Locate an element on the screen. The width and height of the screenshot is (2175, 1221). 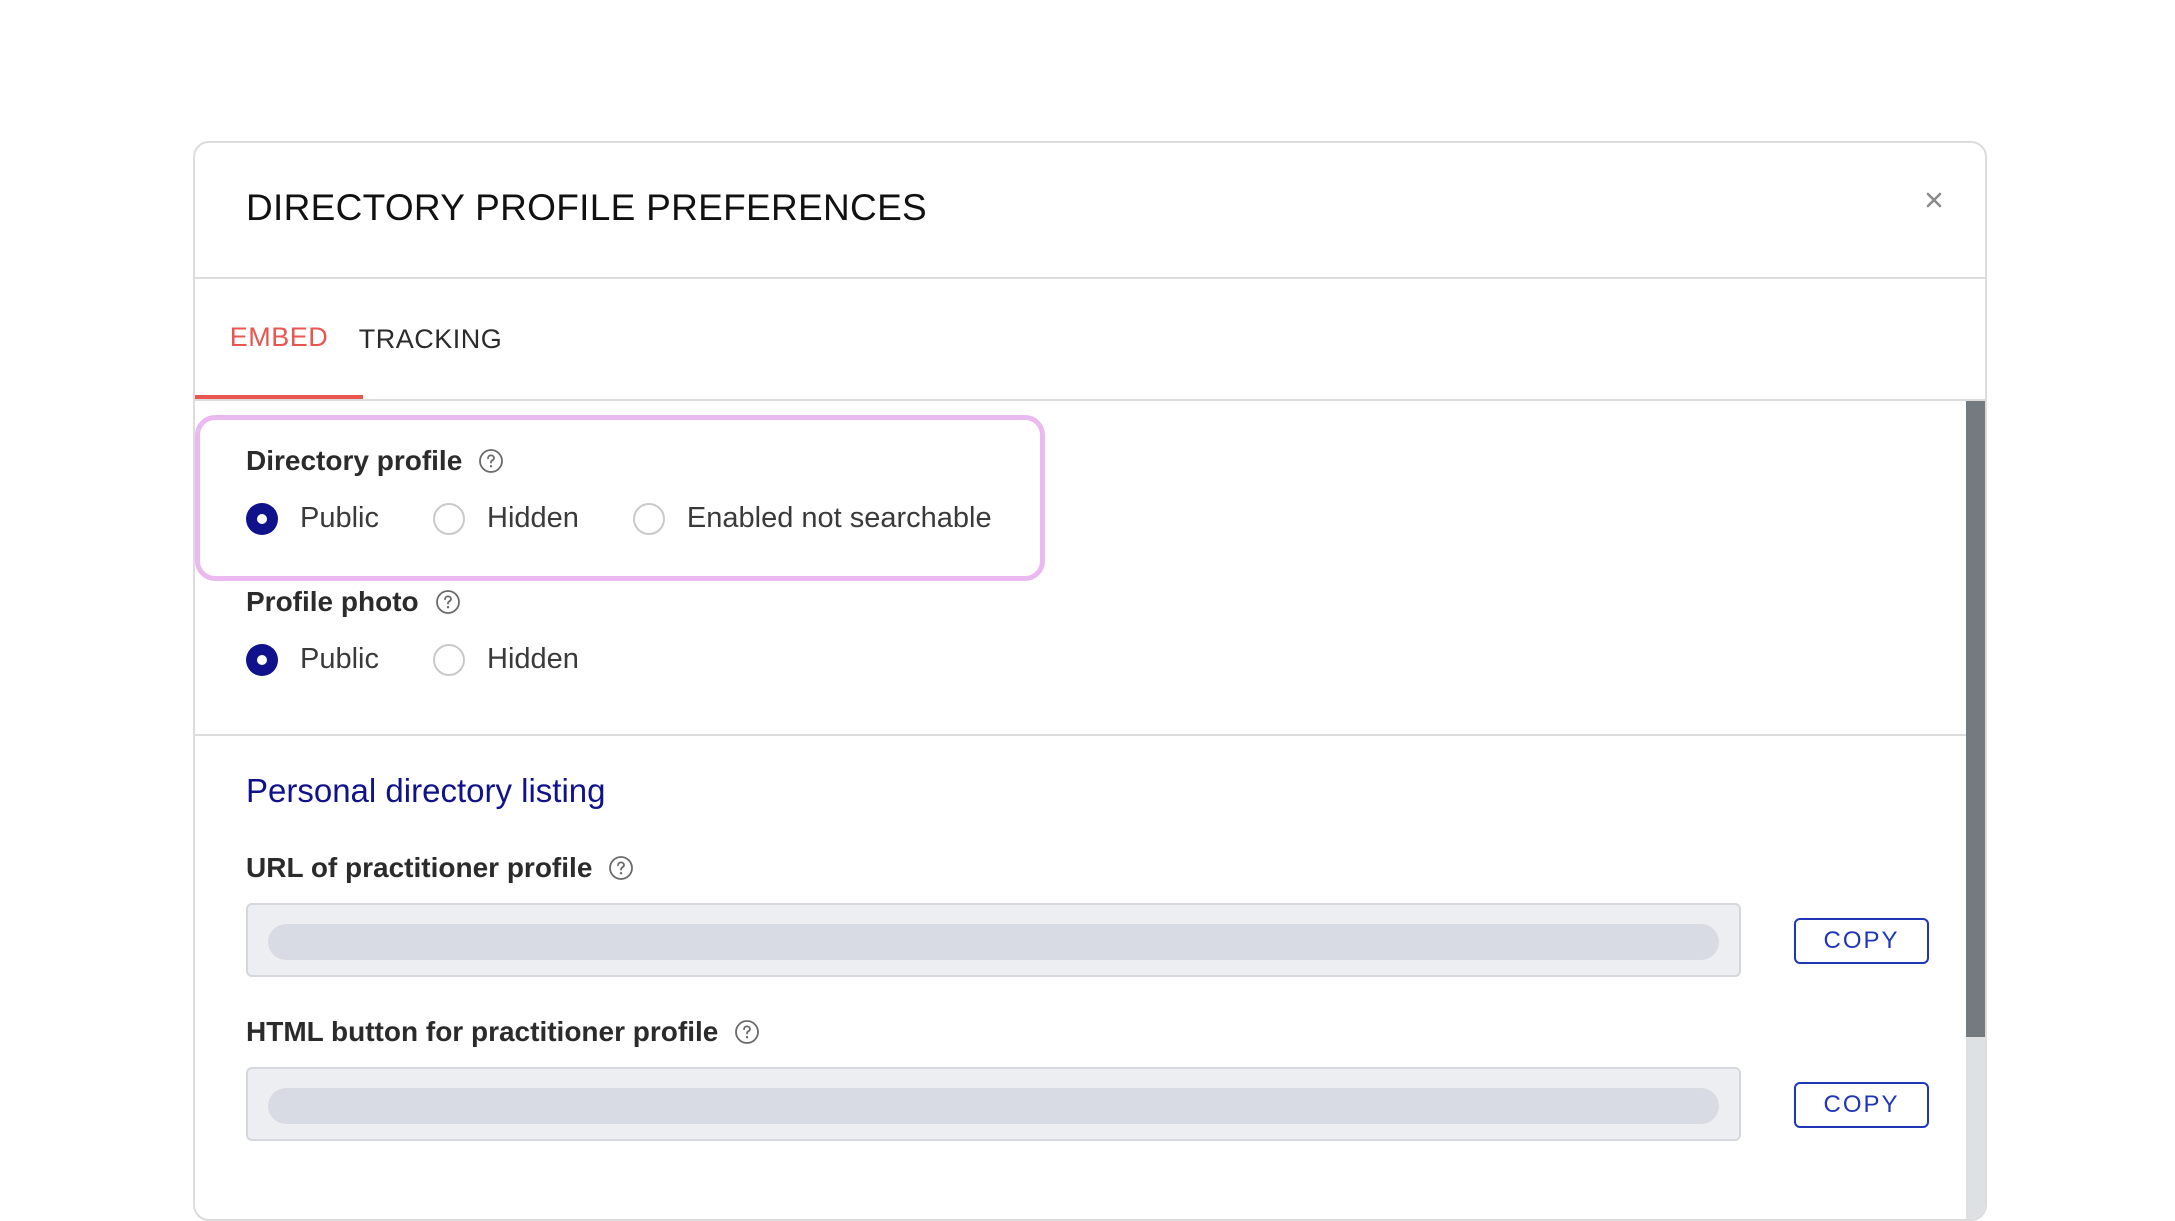
html-button-field-label-text: HTML button for practitioner profile is located at coordinates (482, 1031).